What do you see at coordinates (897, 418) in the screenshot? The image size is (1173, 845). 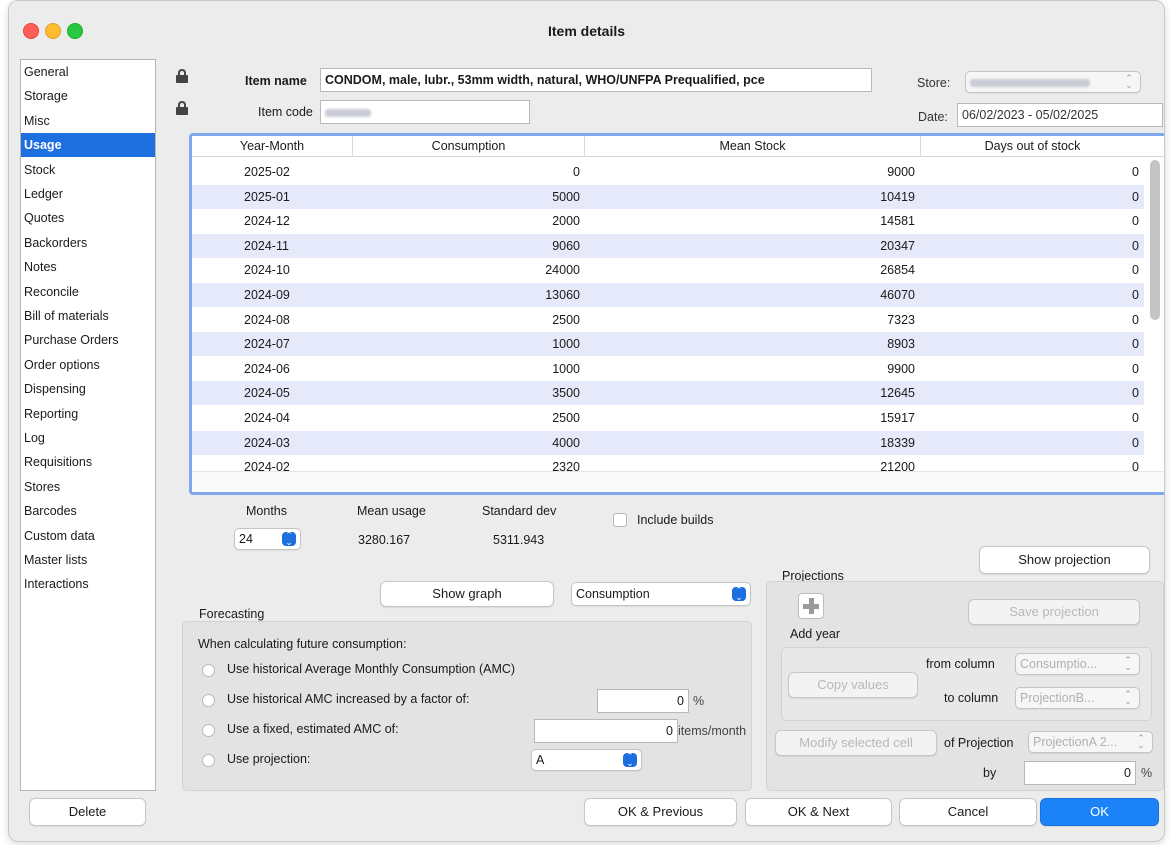 I see `cell-mean-stock: 15917` at bounding box center [897, 418].